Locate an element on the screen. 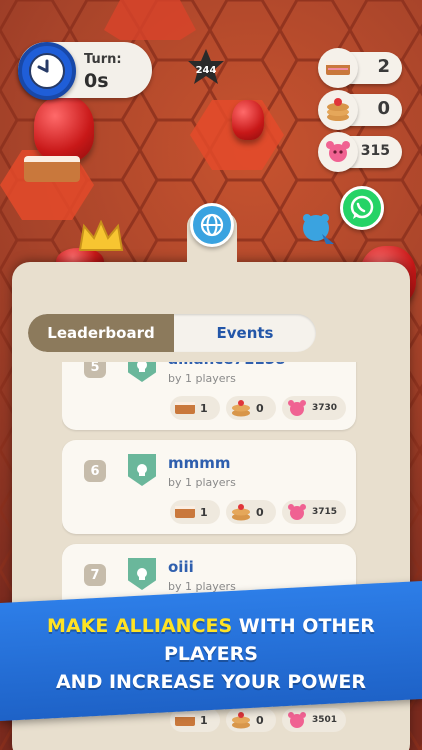  promo-line-1: MAKE ALLIANCES WITH OTHER PLAYERS is located at coordinates (211, 640).